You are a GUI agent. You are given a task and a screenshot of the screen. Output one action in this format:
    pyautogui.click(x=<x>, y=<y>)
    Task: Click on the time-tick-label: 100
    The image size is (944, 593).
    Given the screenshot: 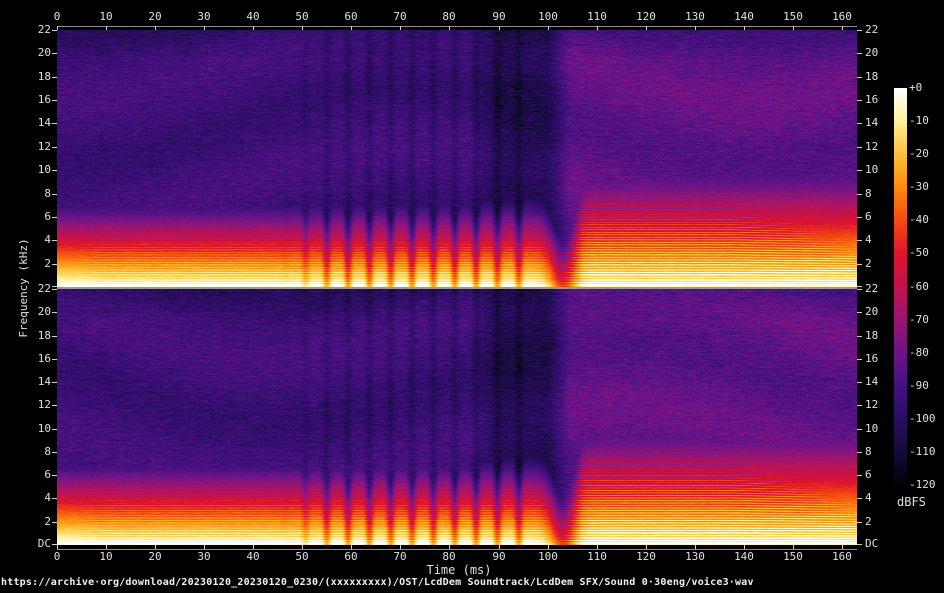 What is the action you would take?
    pyautogui.click(x=548, y=16)
    